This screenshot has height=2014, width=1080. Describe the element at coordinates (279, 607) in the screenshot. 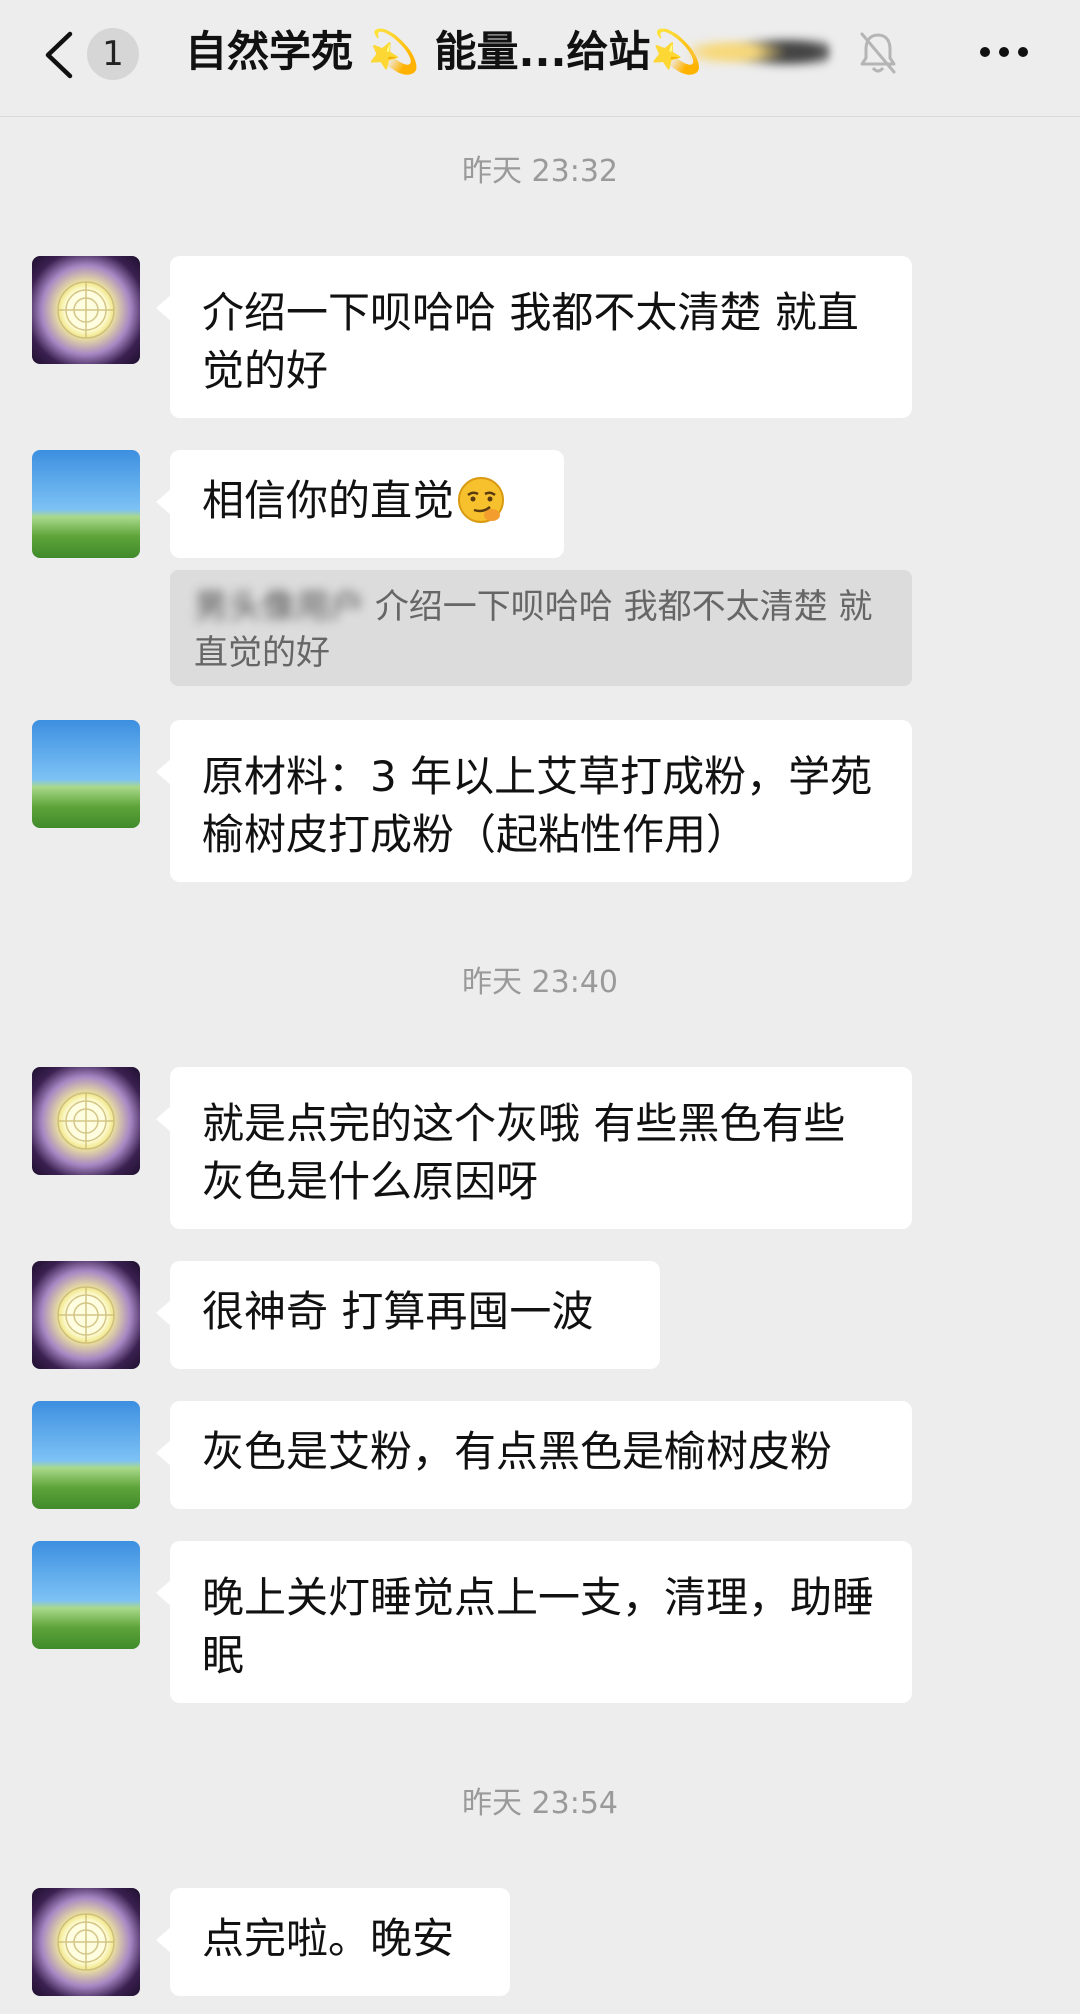

I see `quote-sender: 男头像用户` at that location.